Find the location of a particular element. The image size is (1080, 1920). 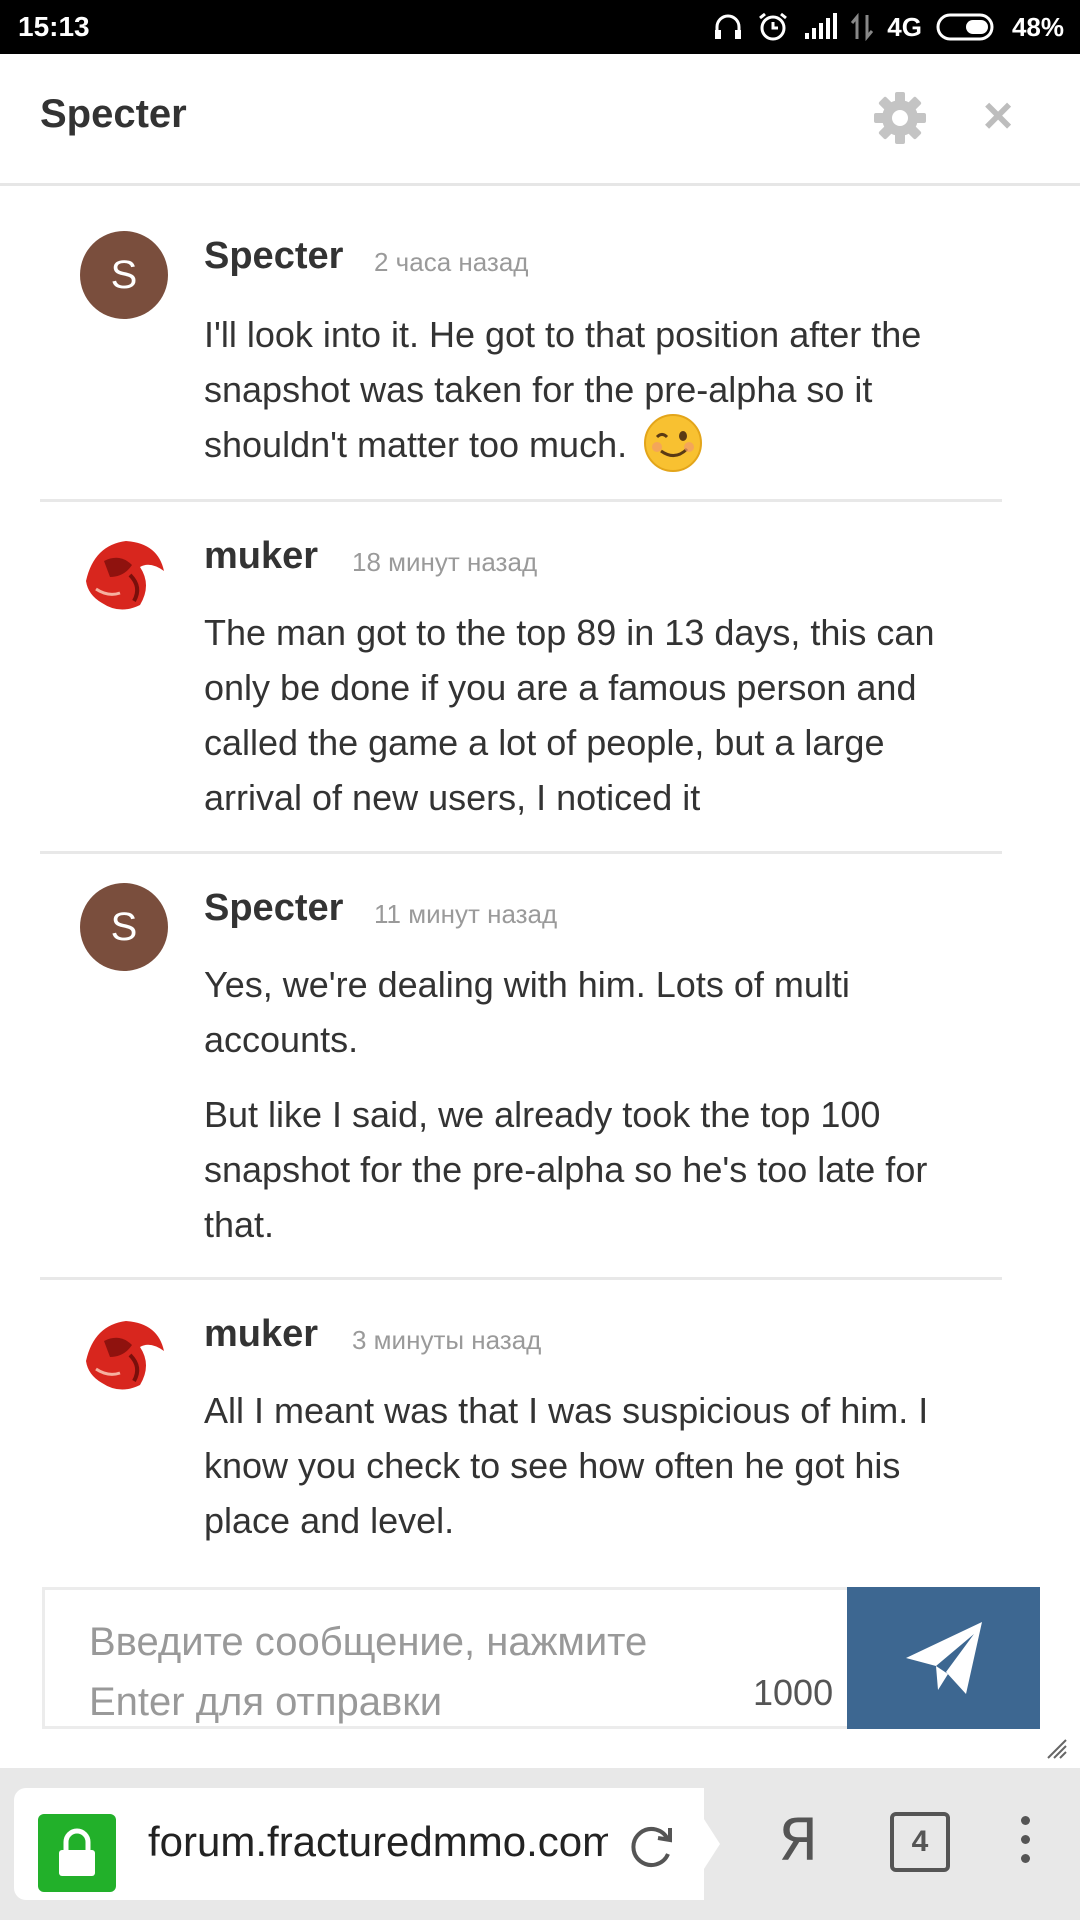

chat-header: Specter × is located at coordinates (540, 120).